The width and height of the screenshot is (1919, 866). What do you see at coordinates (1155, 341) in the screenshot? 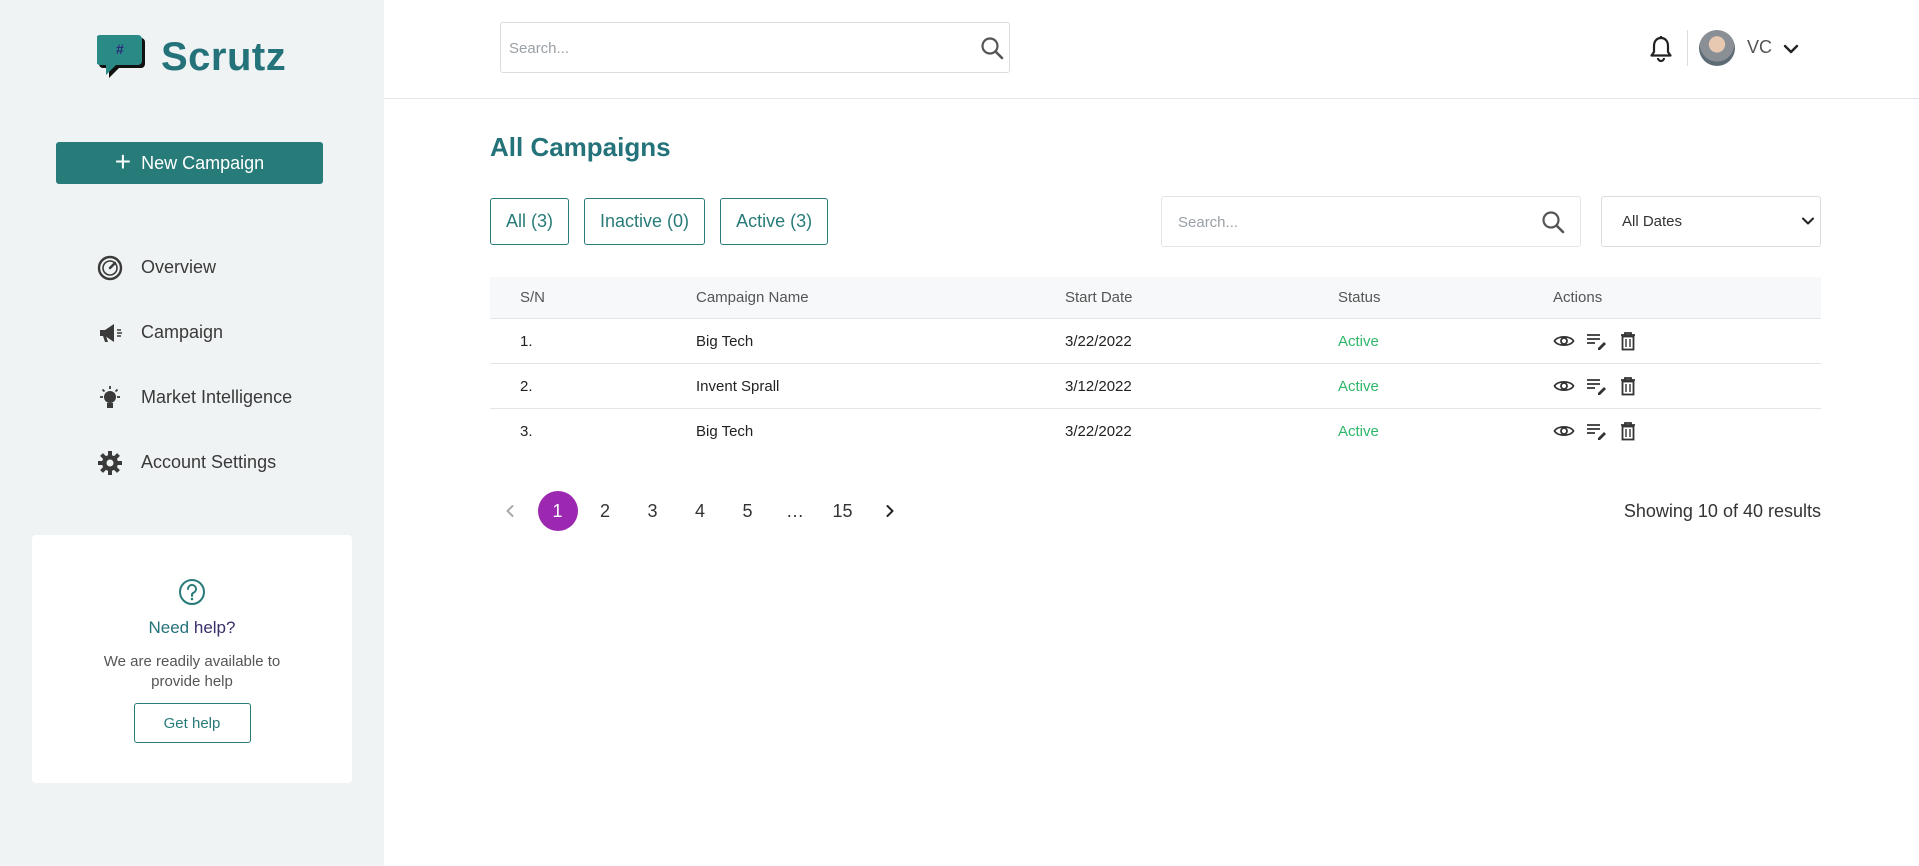
I see `table-row: 1. Big Tech 3/22/2022 Active` at bounding box center [1155, 341].